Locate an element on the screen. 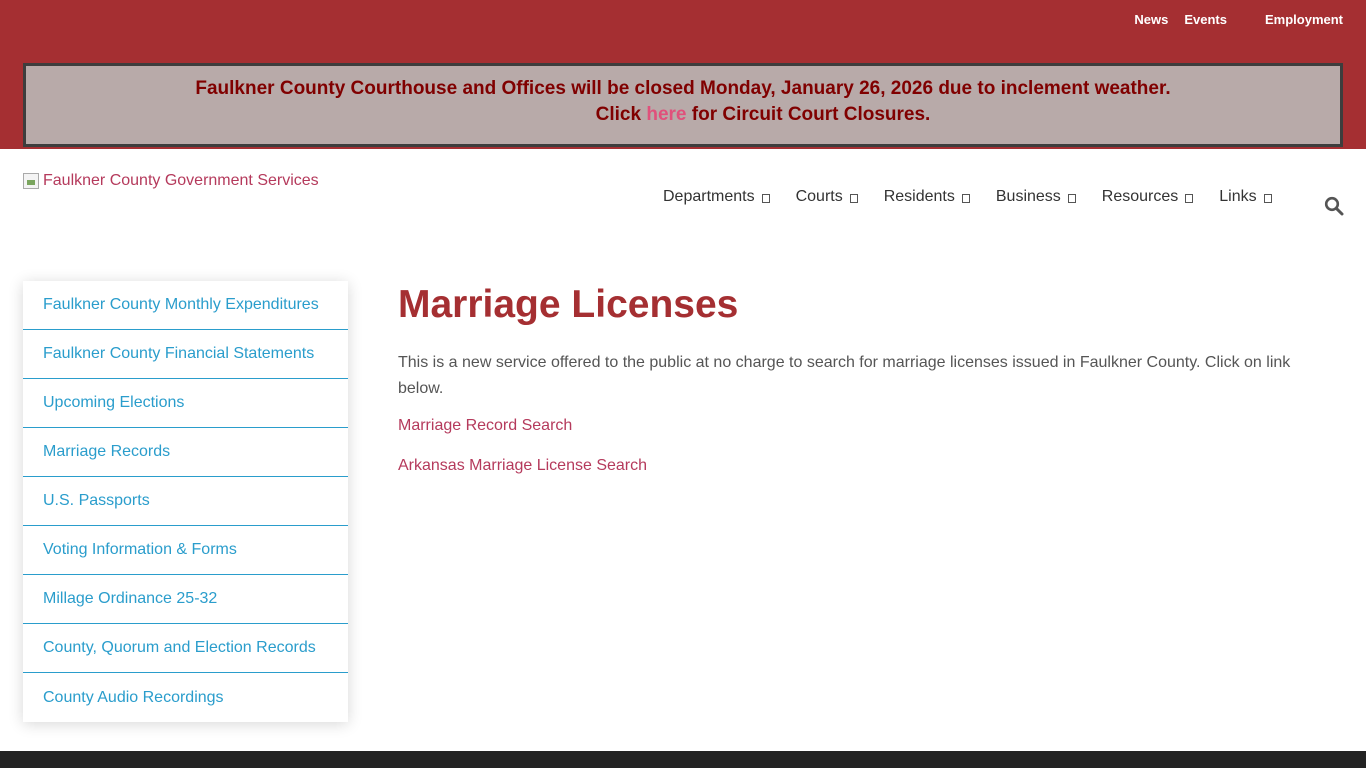 The width and height of the screenshot is (1366, 768). alert-line-2: Click here for Circuit Court Closures. is located at coordinates (683, 115).